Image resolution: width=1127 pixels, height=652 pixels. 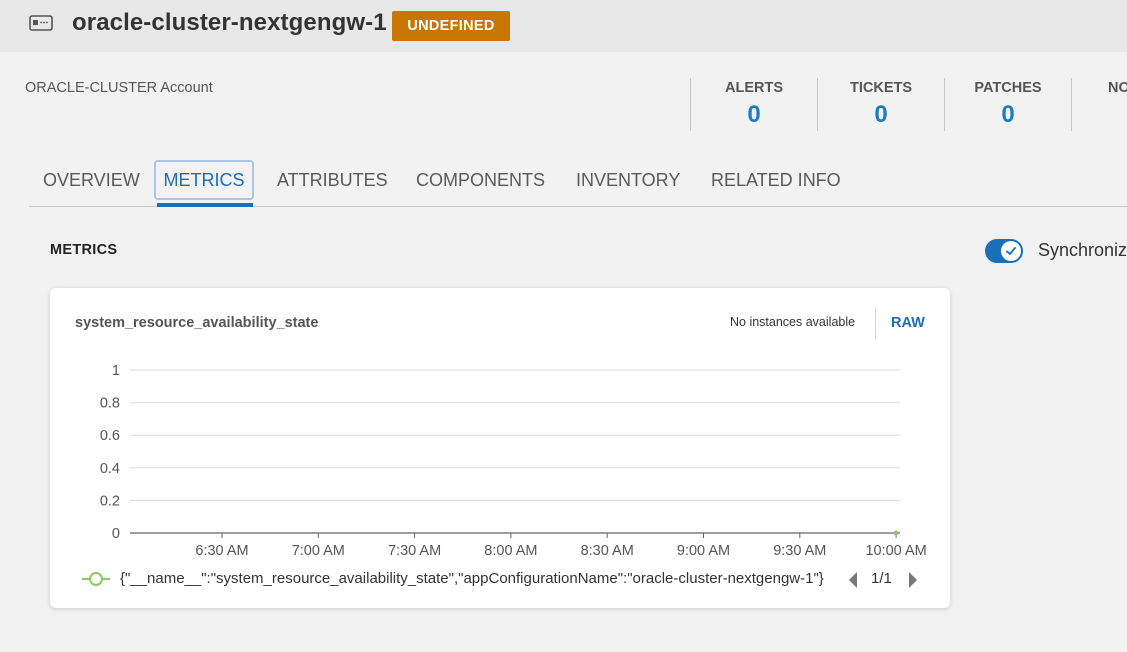 What do you see at coordinates (703, 551) in the screenshot?
I see `x-tick-label: 9:00 AM` at bounding box center [703, 551].